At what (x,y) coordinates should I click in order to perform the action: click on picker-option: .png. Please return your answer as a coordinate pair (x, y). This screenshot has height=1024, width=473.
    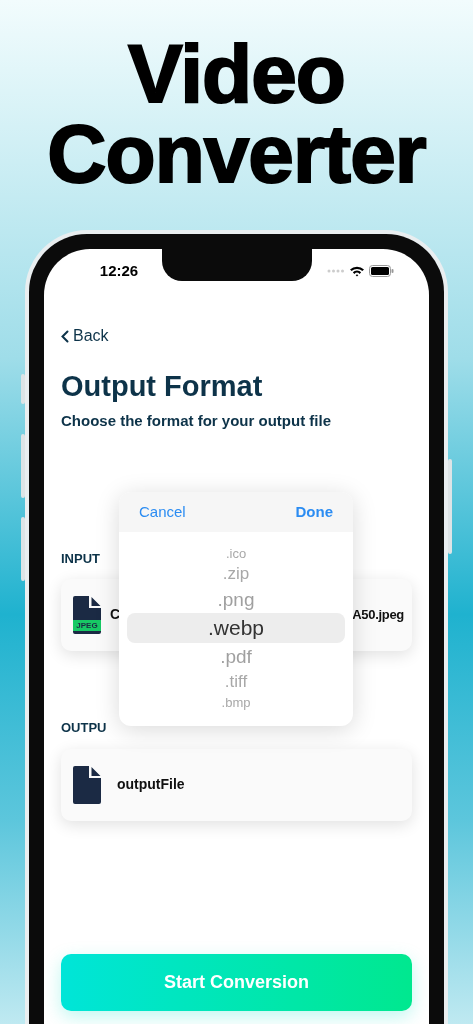
    Looking at the image, I should click on (236, 599).